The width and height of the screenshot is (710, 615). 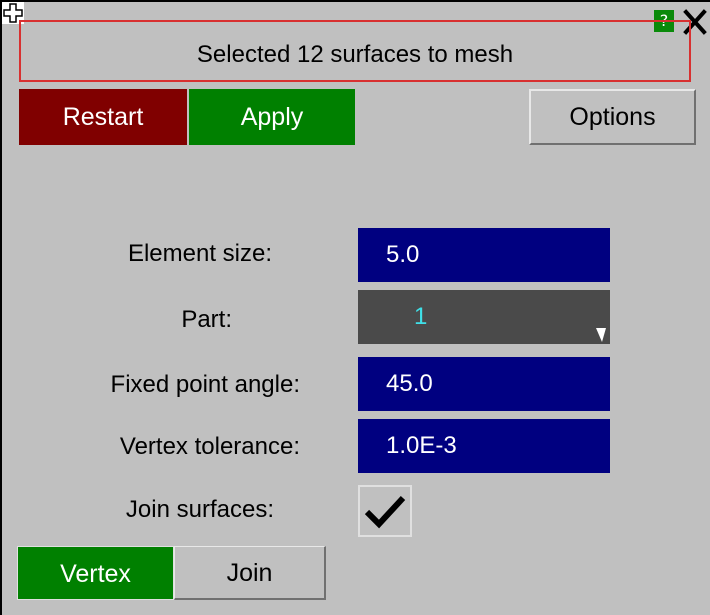 I want to click on apply-button: Apply, so click(x=272, y=117).